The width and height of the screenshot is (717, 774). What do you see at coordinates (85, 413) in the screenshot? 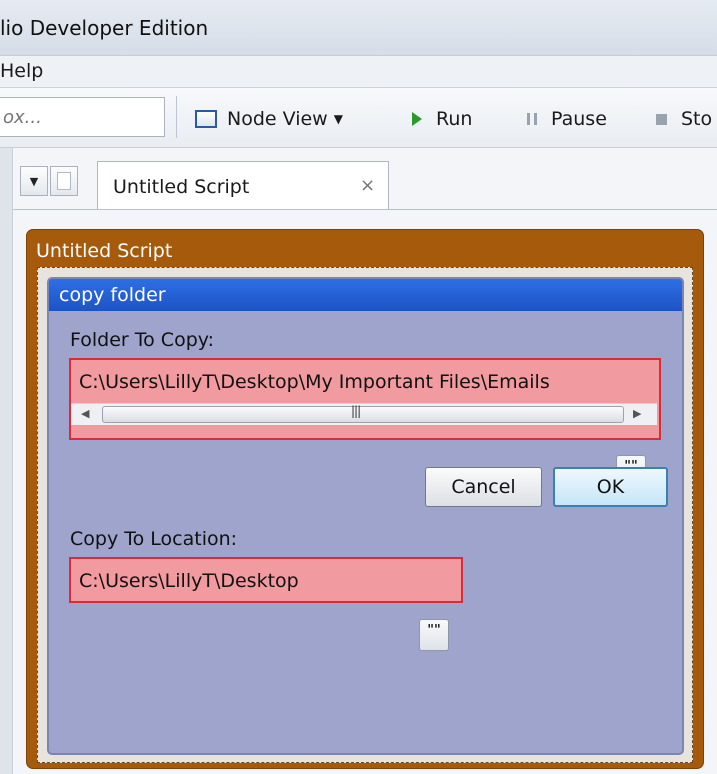
I see `scroll-left-icon: ◀` at bounding box center [85, 413].